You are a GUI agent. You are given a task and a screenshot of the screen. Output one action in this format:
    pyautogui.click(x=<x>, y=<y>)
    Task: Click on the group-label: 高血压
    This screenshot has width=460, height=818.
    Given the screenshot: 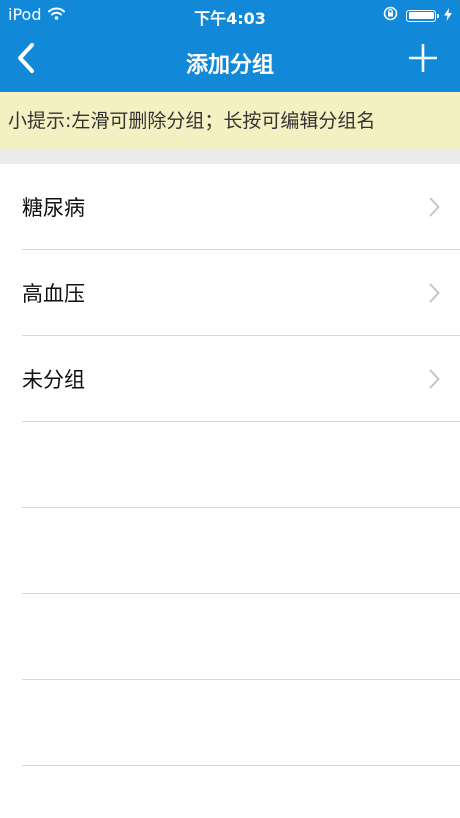 What is the action you would take?
    pyautogui.click(x=53, y=294)
    